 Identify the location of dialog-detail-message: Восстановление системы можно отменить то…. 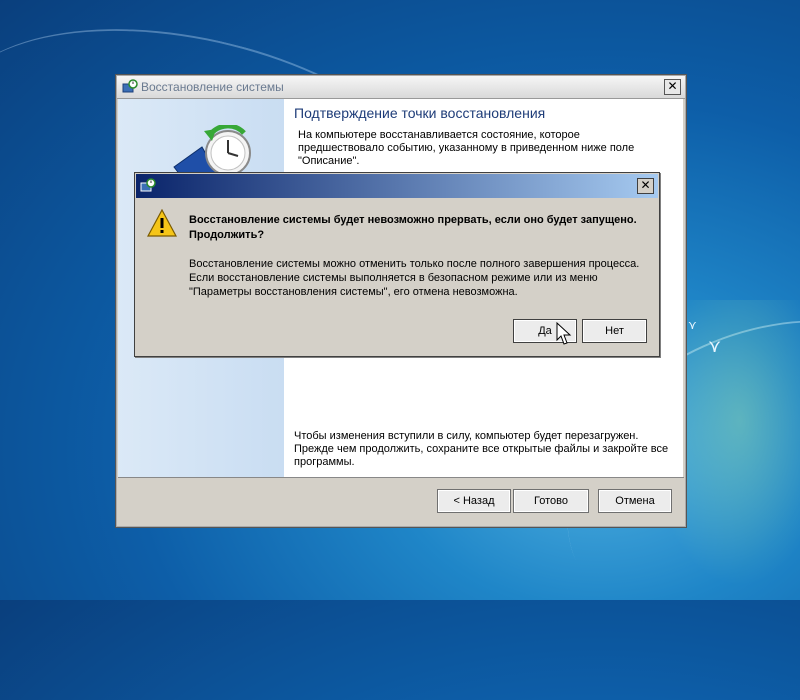
(414, 278).